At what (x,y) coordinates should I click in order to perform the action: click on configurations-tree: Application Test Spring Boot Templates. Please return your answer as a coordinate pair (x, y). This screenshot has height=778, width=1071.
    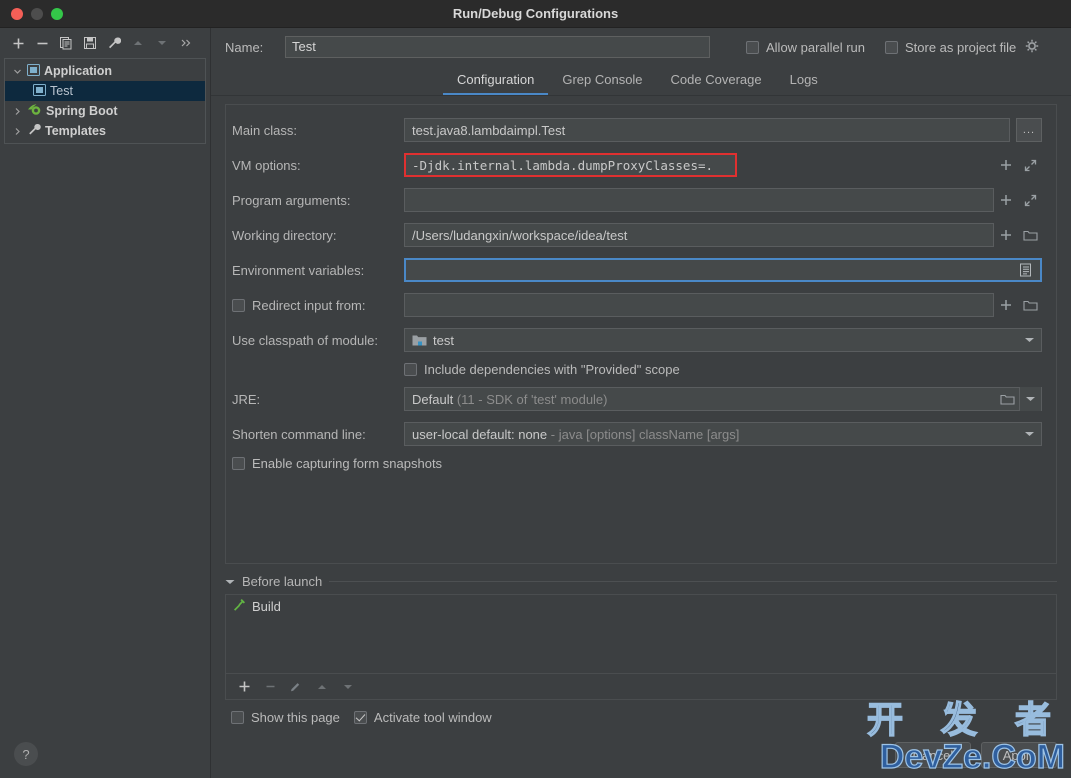
    Looking at the image, I should click on (105, 101).